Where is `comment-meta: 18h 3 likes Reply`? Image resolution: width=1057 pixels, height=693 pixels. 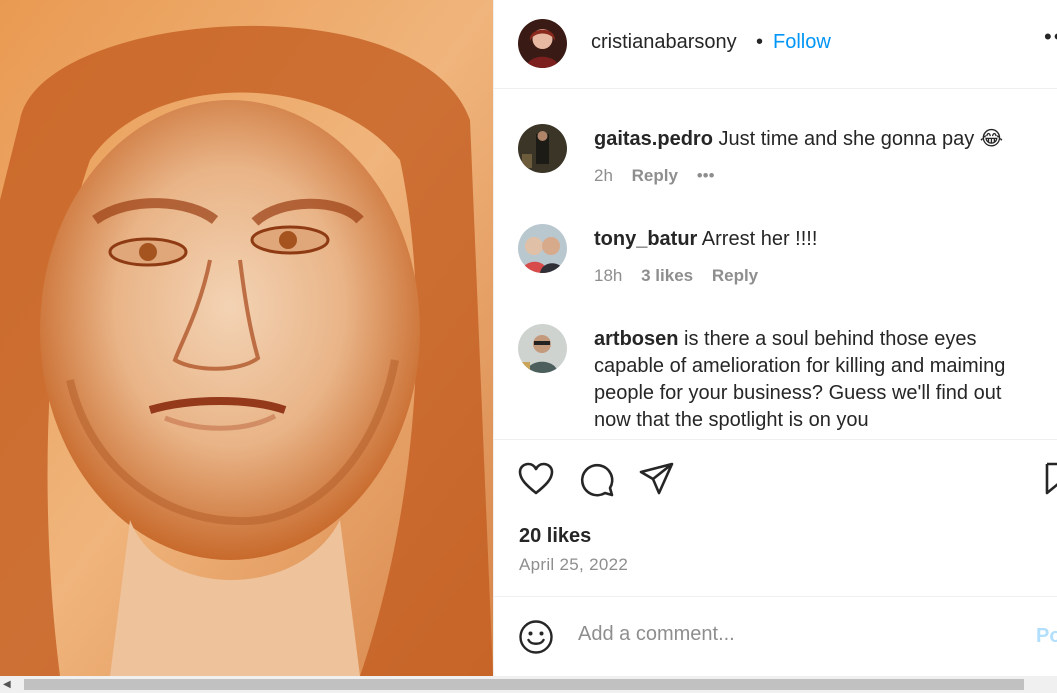 comment-meta: 18h 3 likes Reply is located at coordinates (683, 276).